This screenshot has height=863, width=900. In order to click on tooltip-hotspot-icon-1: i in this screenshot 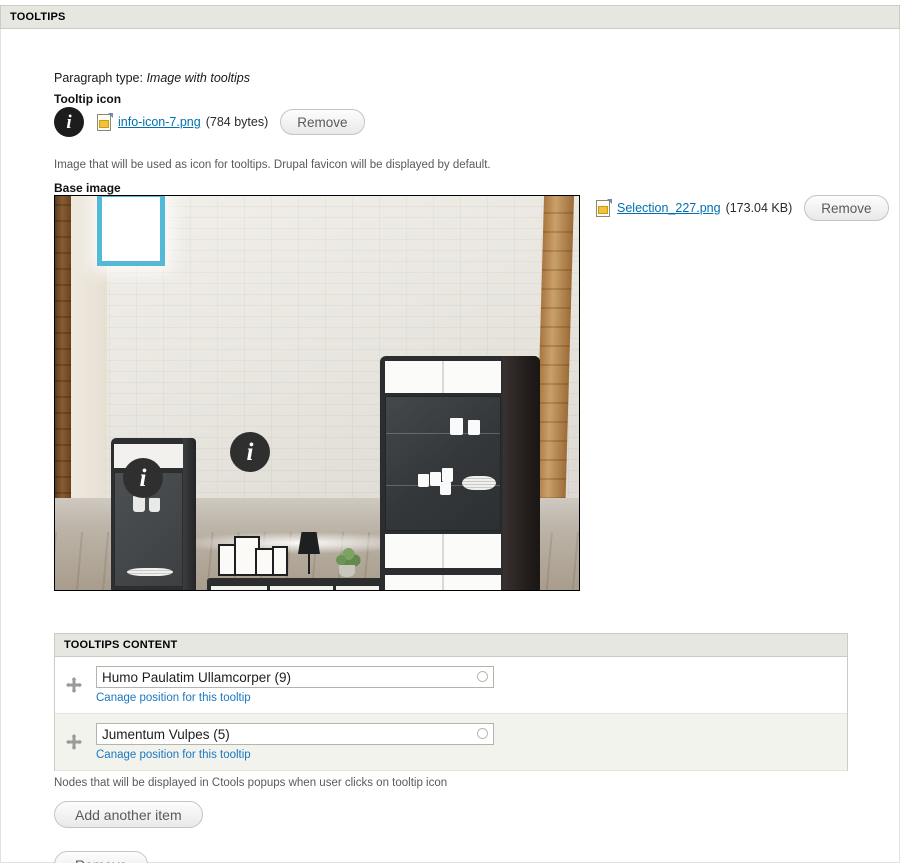, I will do `click(143, 478)`.